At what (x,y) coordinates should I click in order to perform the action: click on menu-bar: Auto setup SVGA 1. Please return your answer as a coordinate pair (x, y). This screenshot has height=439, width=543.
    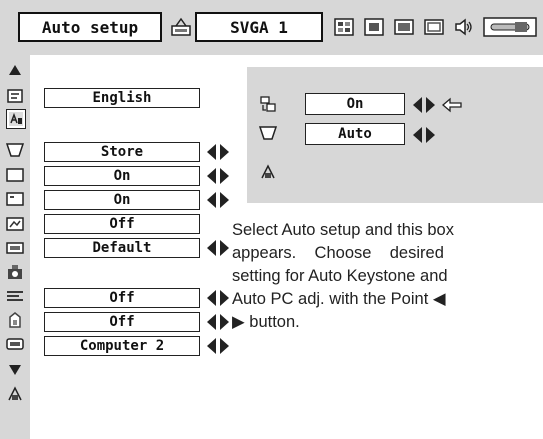
    Looking at the image, I should click on (271, 27).